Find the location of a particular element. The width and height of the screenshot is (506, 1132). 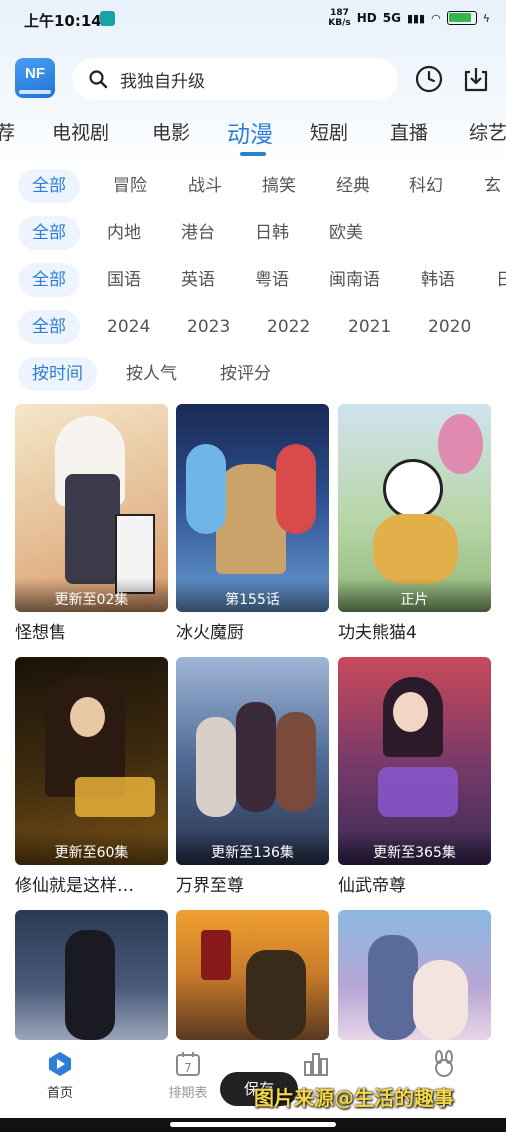

filter-year-2022: 2022 is located at coordinates (288, 327).